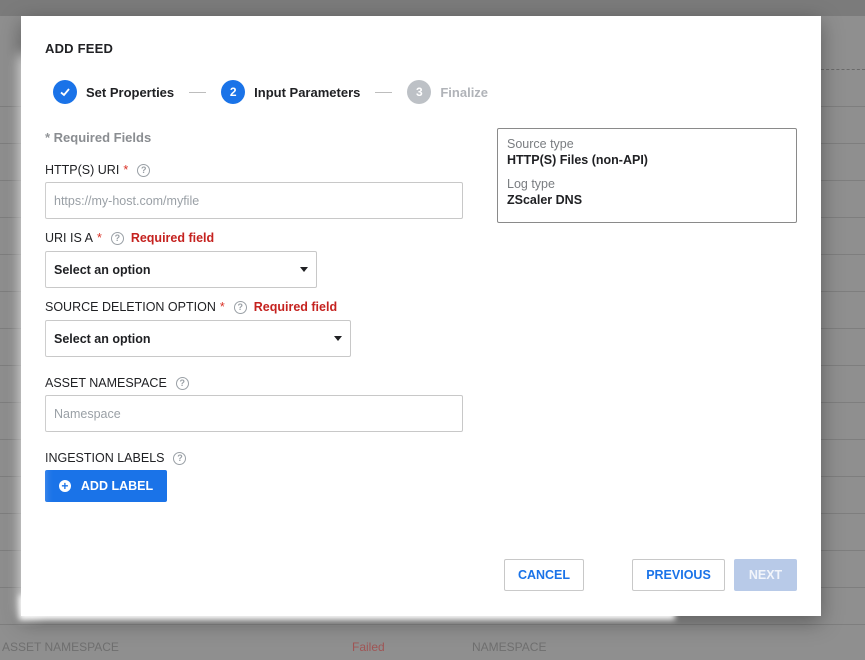 This screenshot has height=660, width=865. What do you see at coordinates (531, 184) in the screenshot?
I see `log-type-label: Log type` at bounding box center [531, 184].